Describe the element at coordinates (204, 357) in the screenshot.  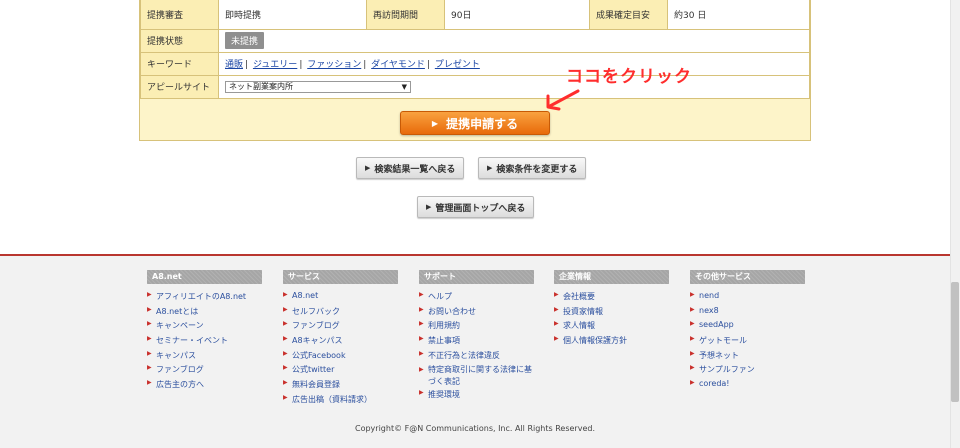
I see `footer-link: ▶ キャンパス` at that location.